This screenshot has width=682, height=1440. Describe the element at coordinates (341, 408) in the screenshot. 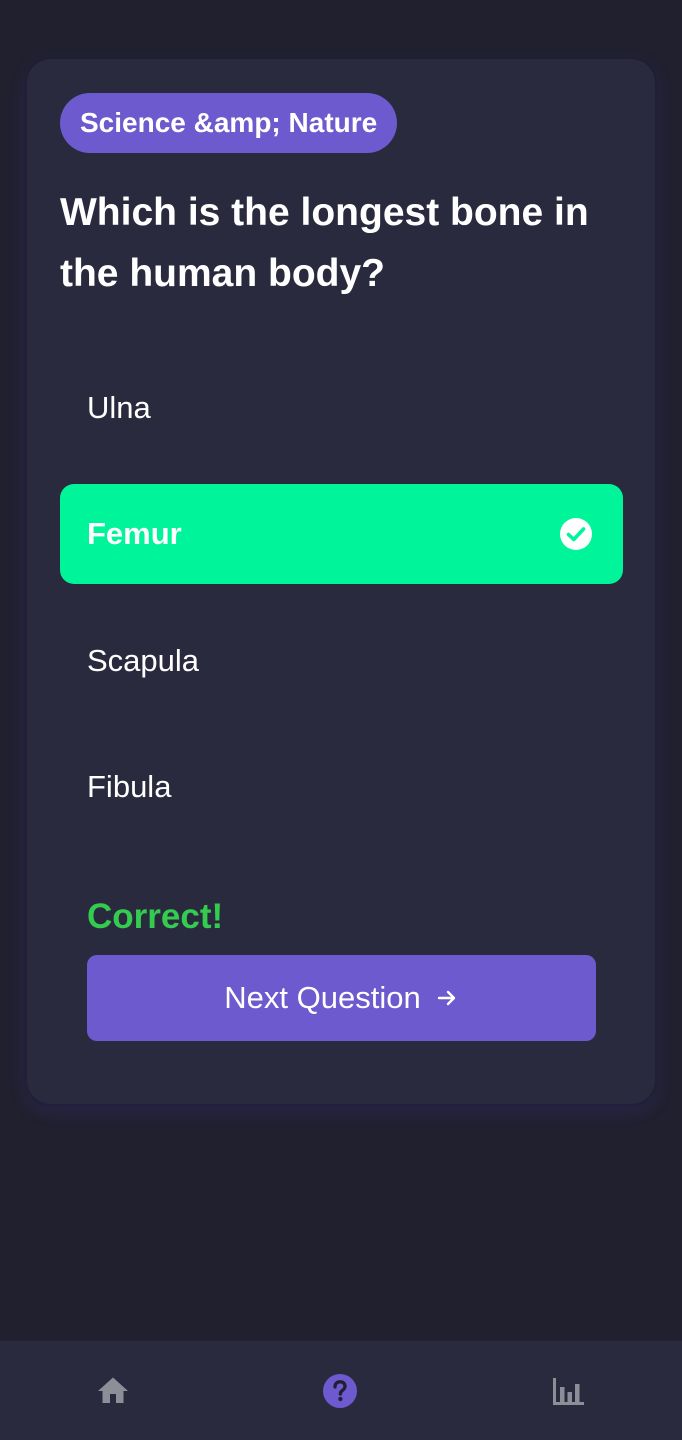

I see `answer-option-ulna: Ulna` at that location.